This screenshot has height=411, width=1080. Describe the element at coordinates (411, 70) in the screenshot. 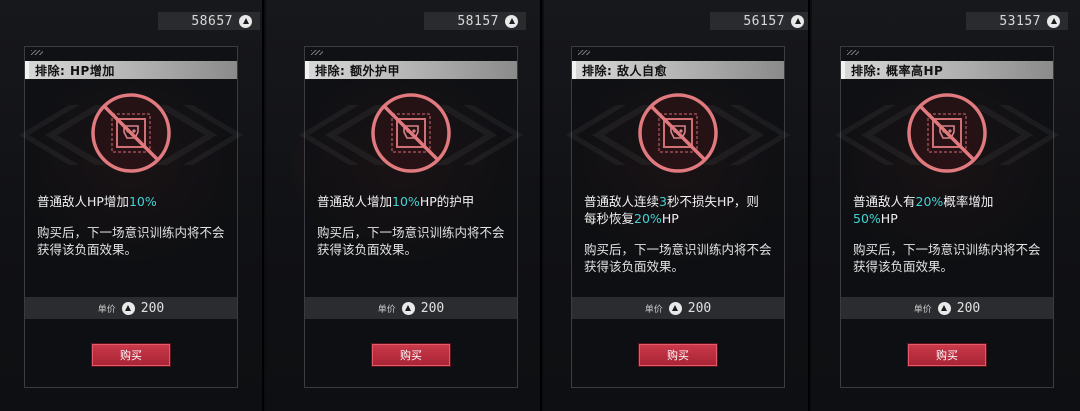

I see `card-title-bar: 排除: 额外护甲` at that location.